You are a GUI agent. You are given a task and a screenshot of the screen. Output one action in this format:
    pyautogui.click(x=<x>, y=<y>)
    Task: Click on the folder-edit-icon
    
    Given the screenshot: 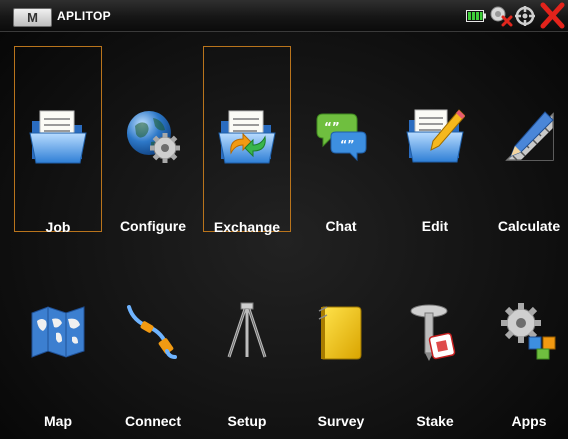 What is the action you would take?
    pyautogui.click(x=435, y=136)
    